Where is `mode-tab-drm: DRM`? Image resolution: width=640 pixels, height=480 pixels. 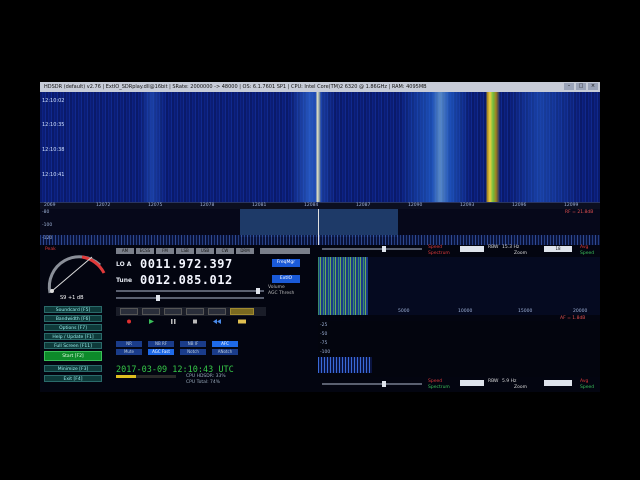 mode-tab-drm: DRM is located at coordinates (245, 251).